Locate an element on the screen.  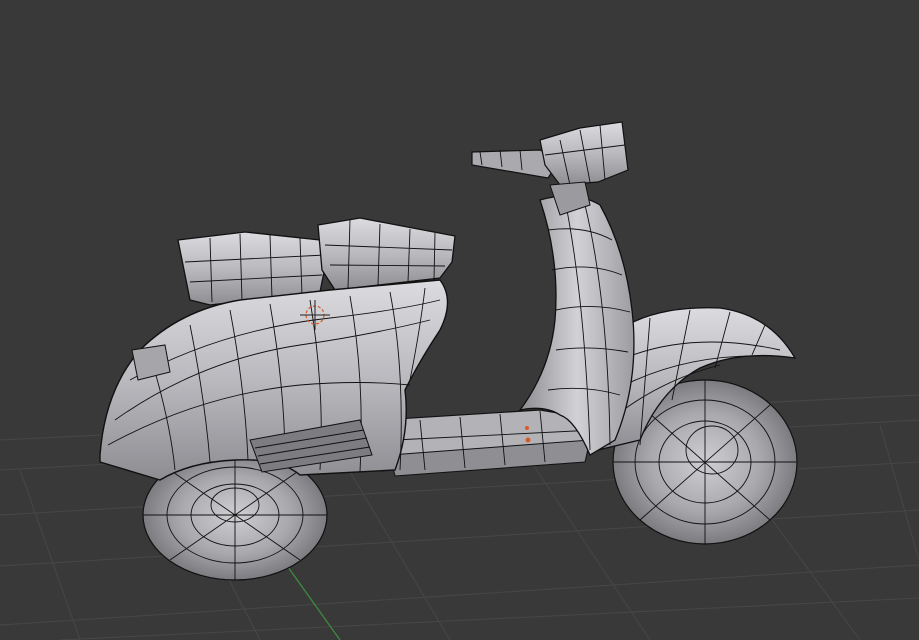
rear-cowl is located at coordinates (274, 380).